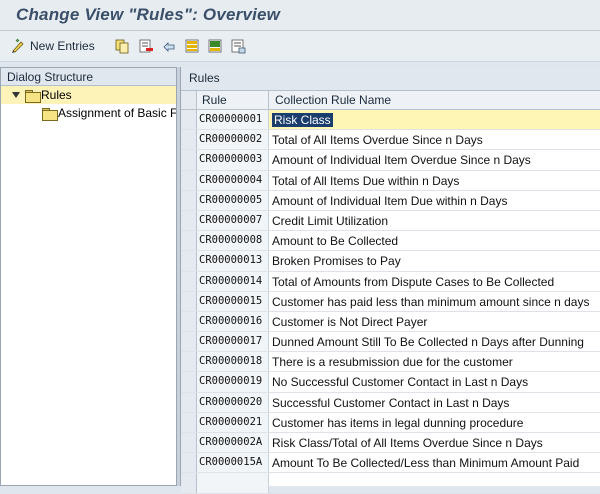 This screenshot has width=600, height=494. Describe the element at coordinates (434, 321) in the screenshot. I see `rule-name-input: Customer is Not Direct Payer` at that location.